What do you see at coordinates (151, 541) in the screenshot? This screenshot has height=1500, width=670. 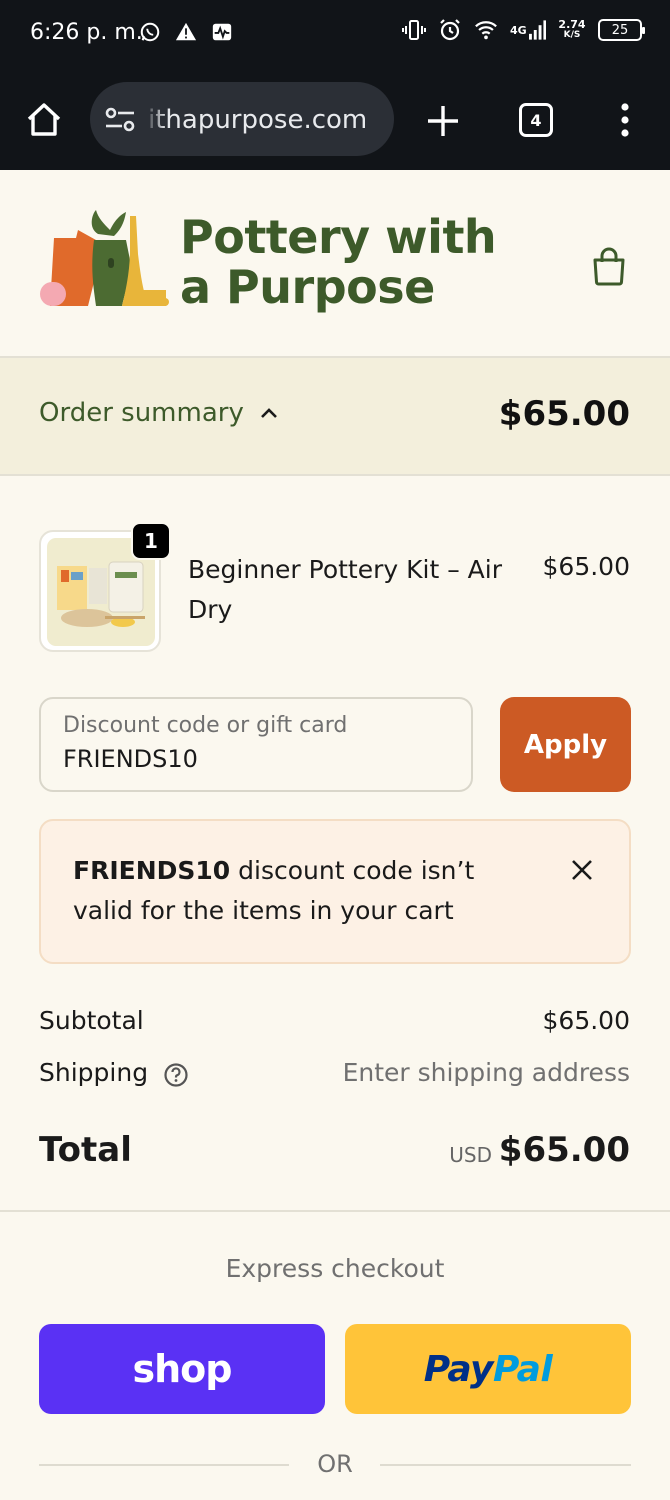 I see `quantity-badge: 1` at bounding box center [151, 541].